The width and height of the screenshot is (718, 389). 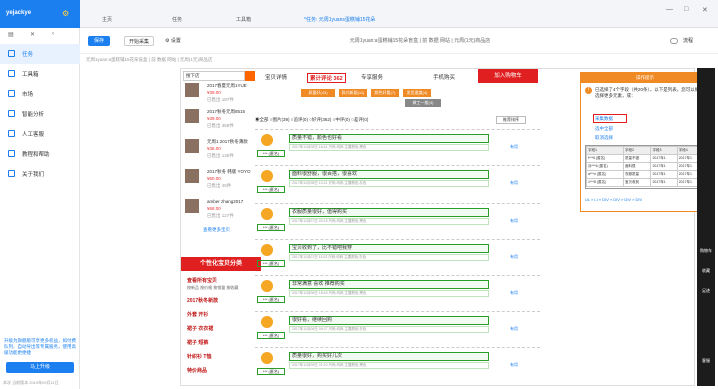 I want to click on review-meta: 2017年11月06日 18:43 尺码:均码 主要颜色:黑色, so click(x=389, y=293).